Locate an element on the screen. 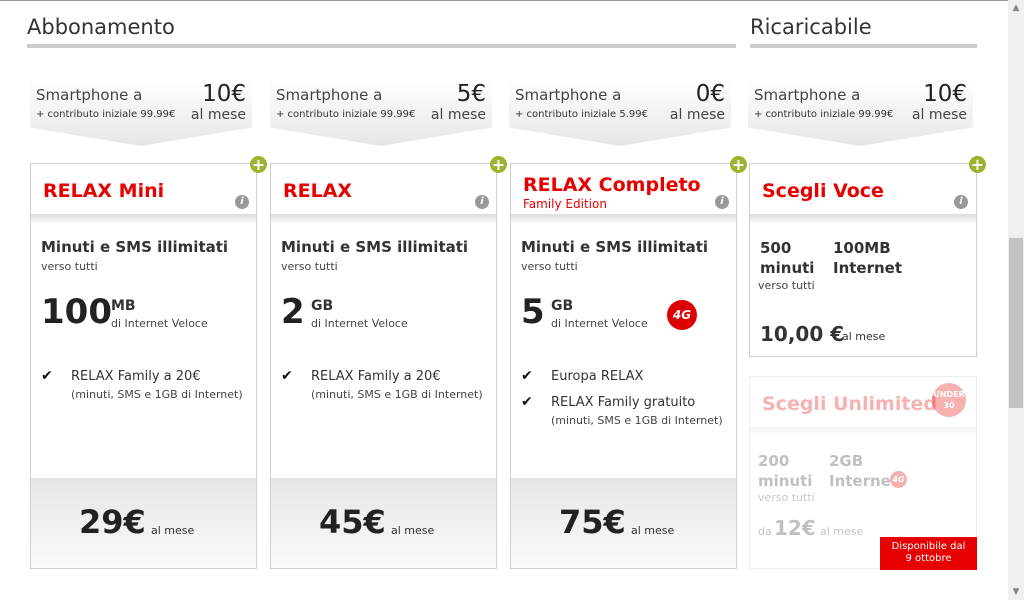 Image resolution: width=1024 pixels, height=600 pixels. price-footer: 29€ al mese is located at coordinates (143, 523).